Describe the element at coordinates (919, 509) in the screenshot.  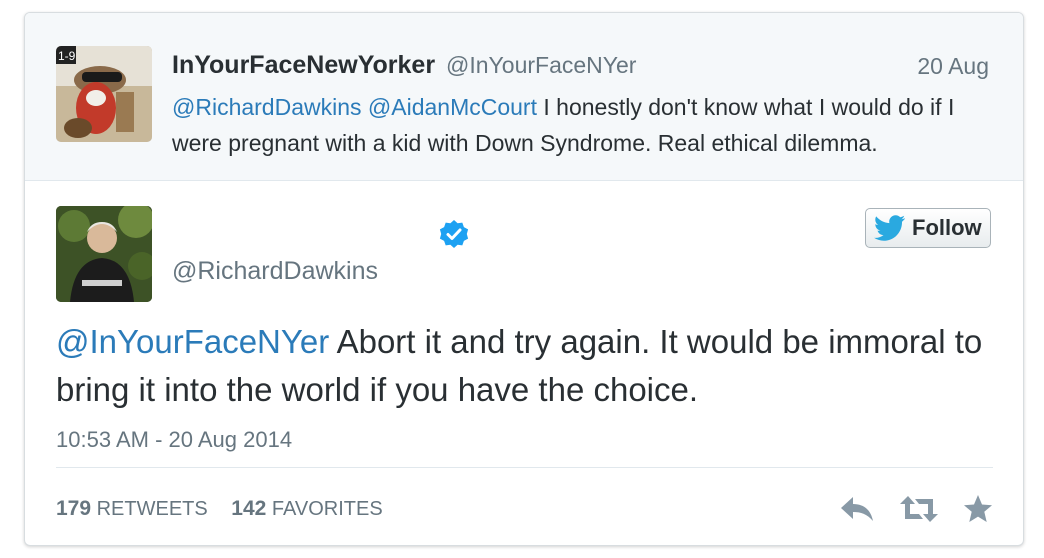
I see `retweet-icon` at that location.